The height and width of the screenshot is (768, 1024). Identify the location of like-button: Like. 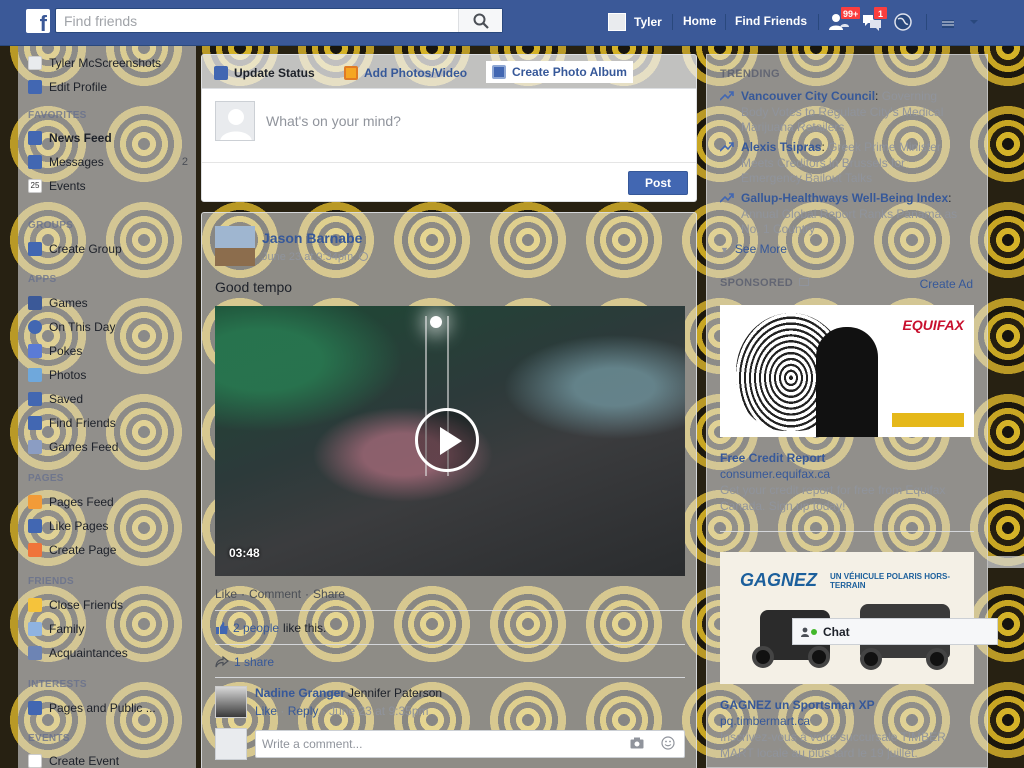
(226, 594).